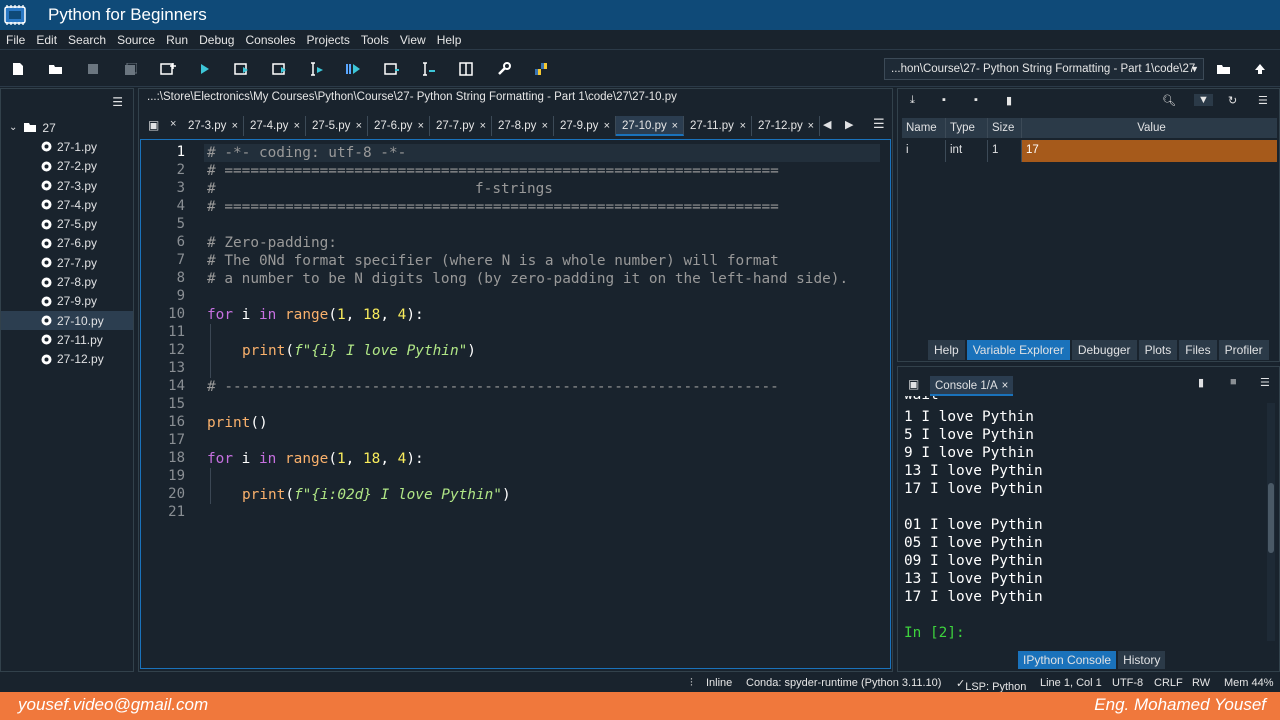 The height and width of the screenshot is (720, 1280). Describe the element at coordinates (976, 100) in the screenshot. I see `save-data-as-icon: ▪` at that location.